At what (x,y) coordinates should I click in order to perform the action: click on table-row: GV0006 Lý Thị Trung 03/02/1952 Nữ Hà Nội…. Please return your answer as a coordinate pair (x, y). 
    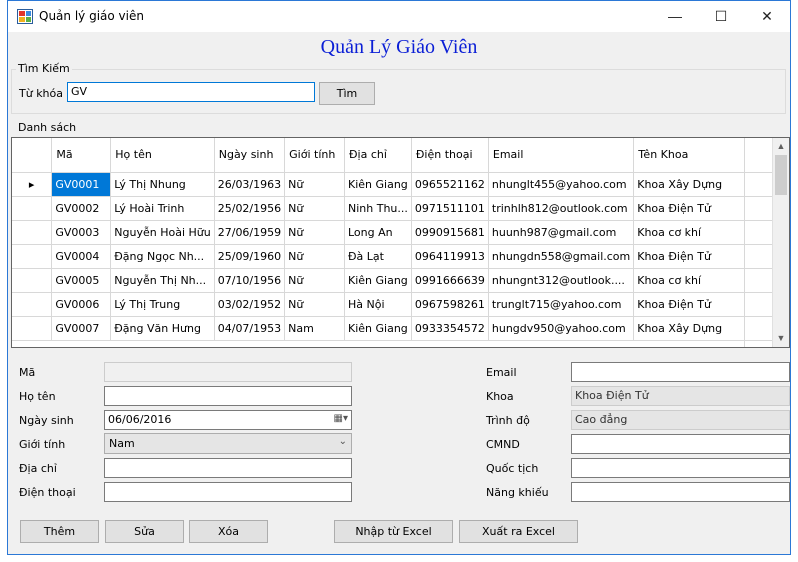
    Looking at the image, I should click on (400, 304).